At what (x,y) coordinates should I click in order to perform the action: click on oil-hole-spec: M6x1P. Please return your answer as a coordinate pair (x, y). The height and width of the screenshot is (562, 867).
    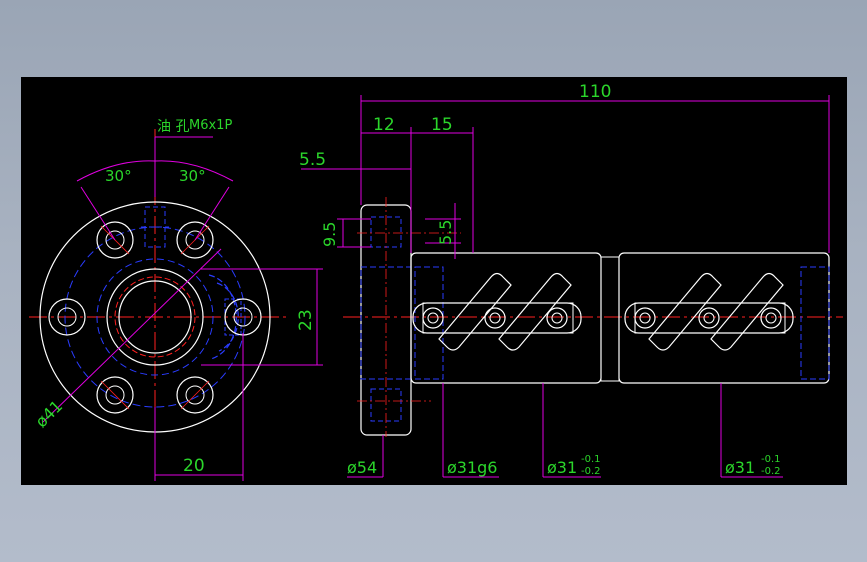
    Looking at the image, I should click on (210, 125).